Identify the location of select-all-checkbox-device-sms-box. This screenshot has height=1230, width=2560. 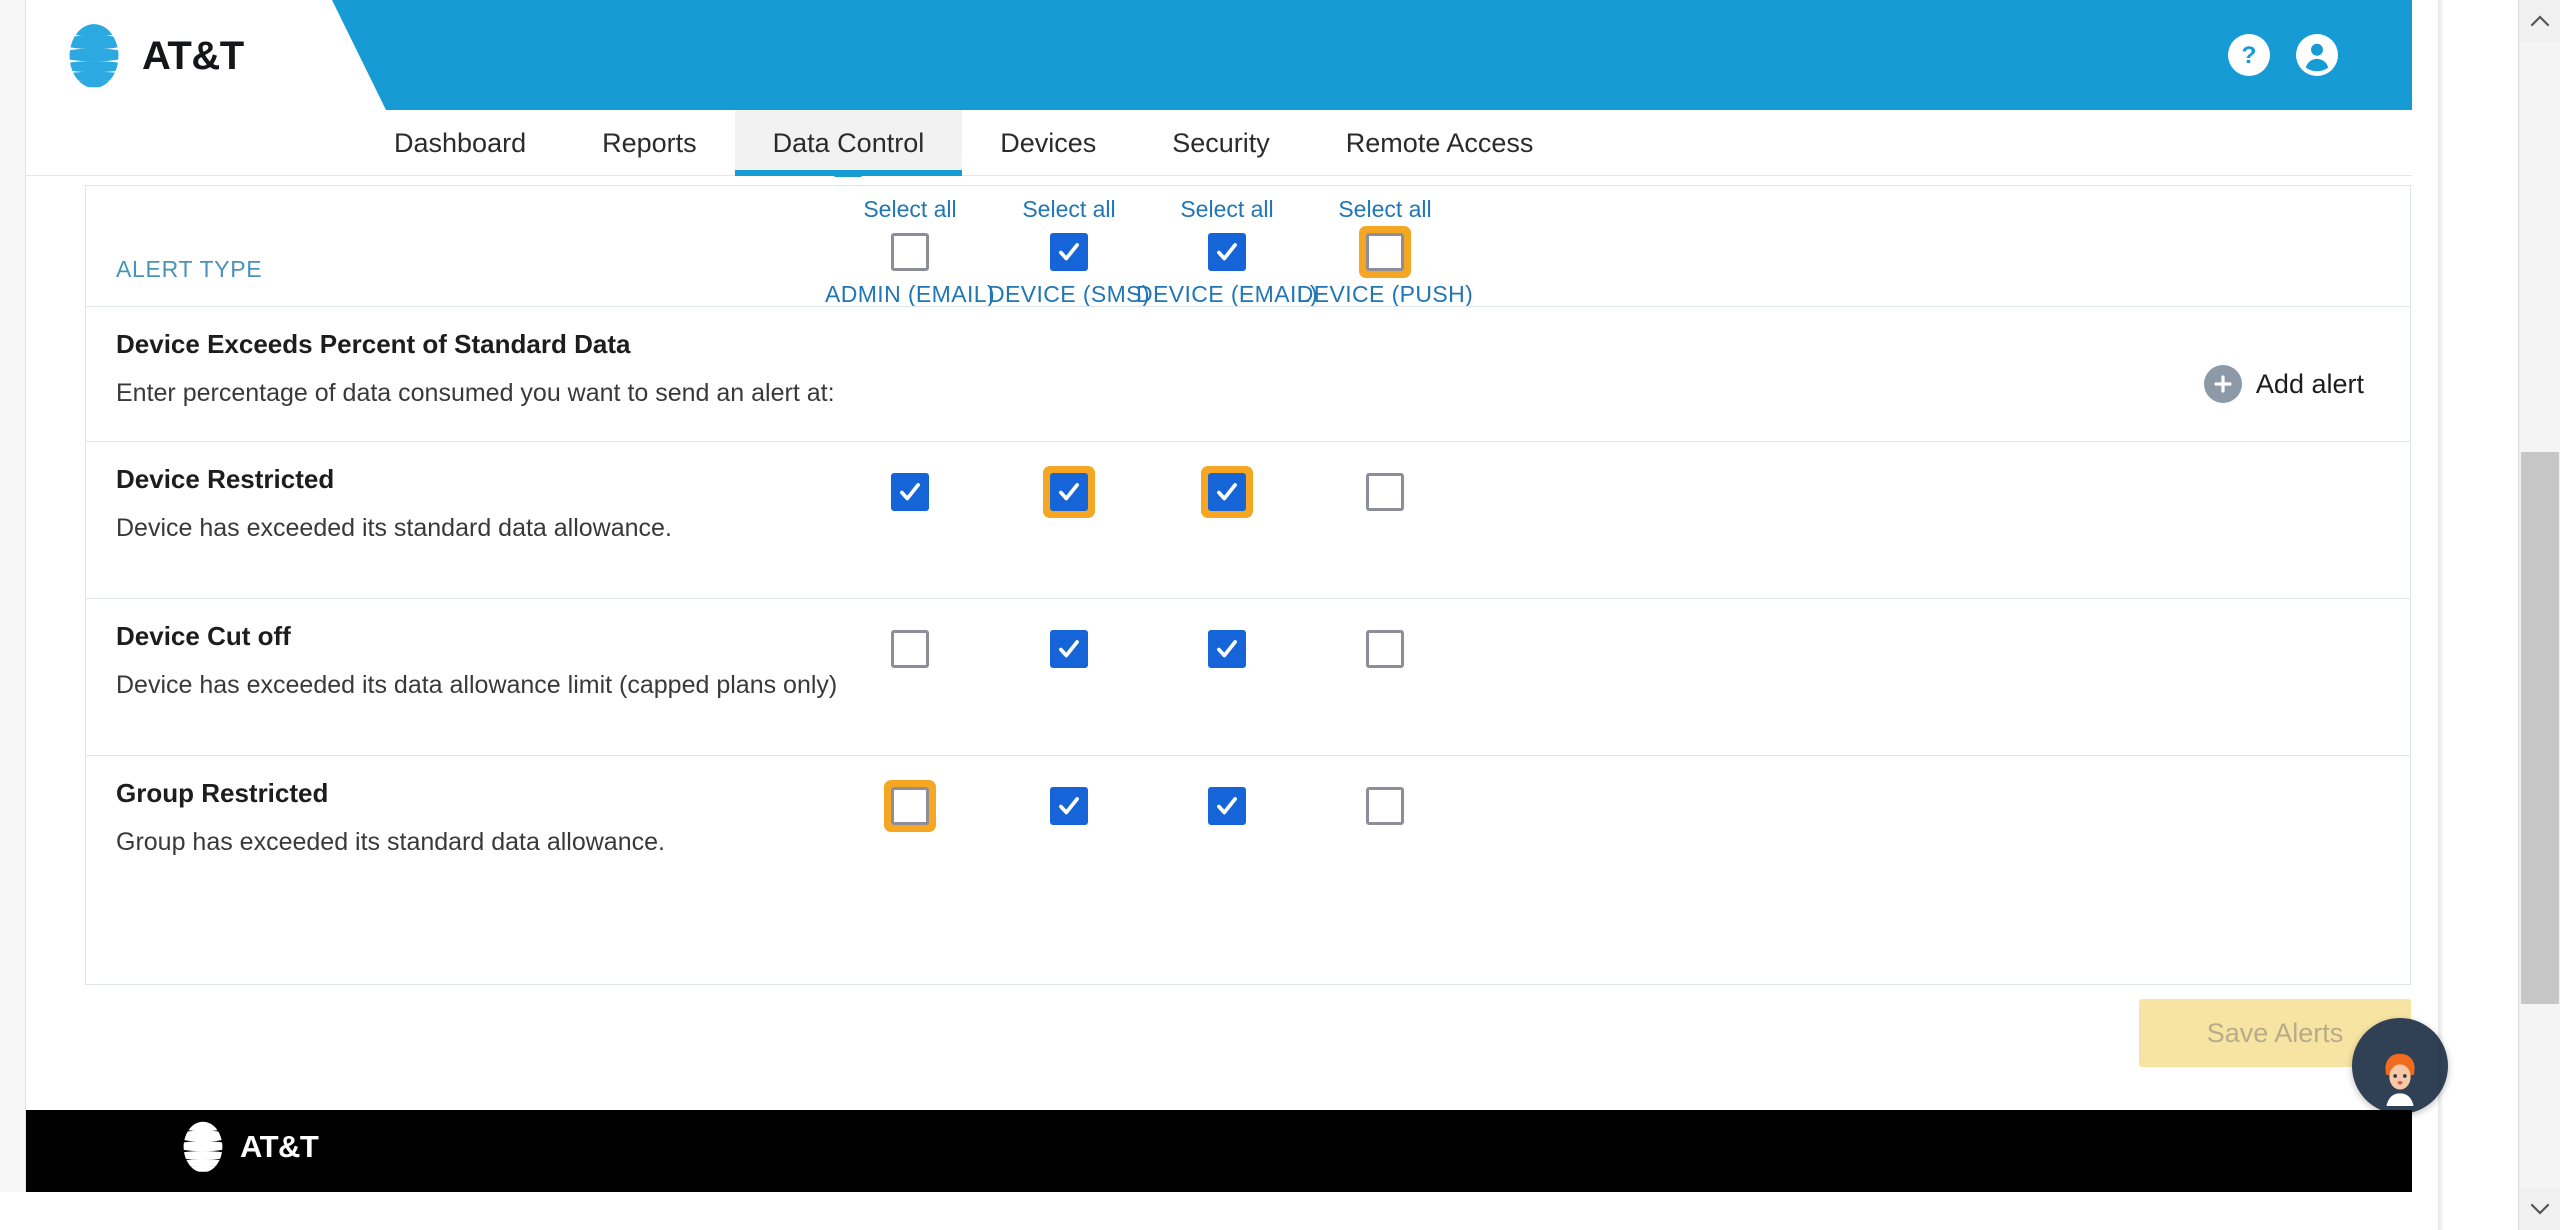
(1069, 252).